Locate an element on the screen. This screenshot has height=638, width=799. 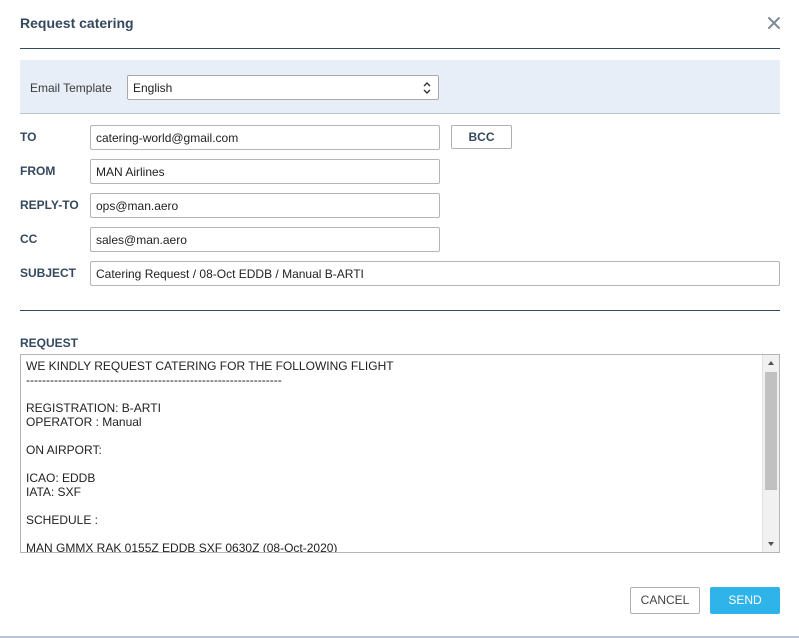
request-line: IATA: SXF is located at coordinates (53, 492).